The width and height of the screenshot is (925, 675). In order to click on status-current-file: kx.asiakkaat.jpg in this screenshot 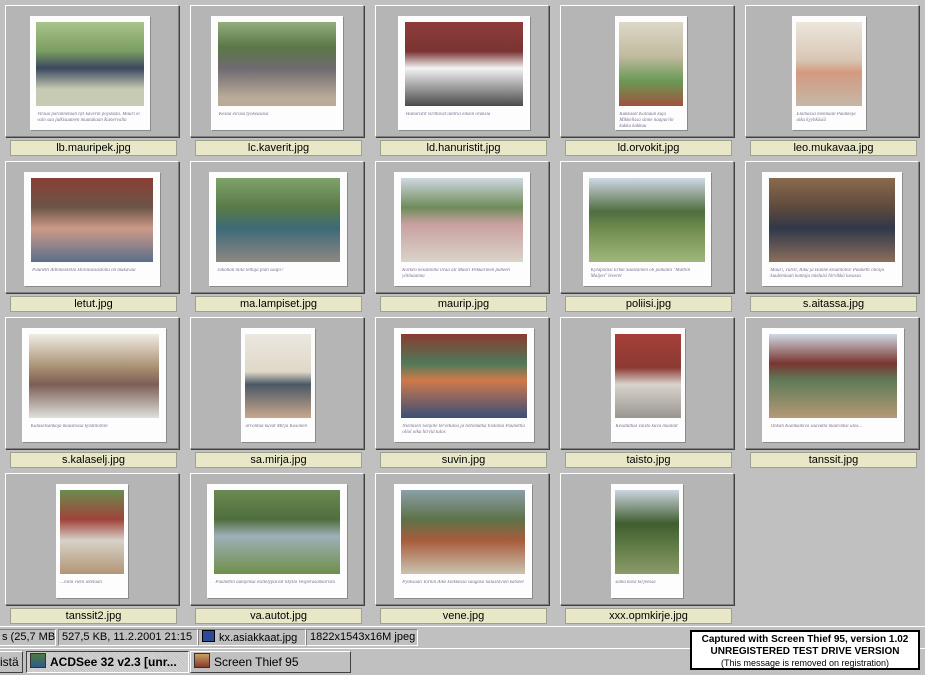, I will do `click(252, 637)`.